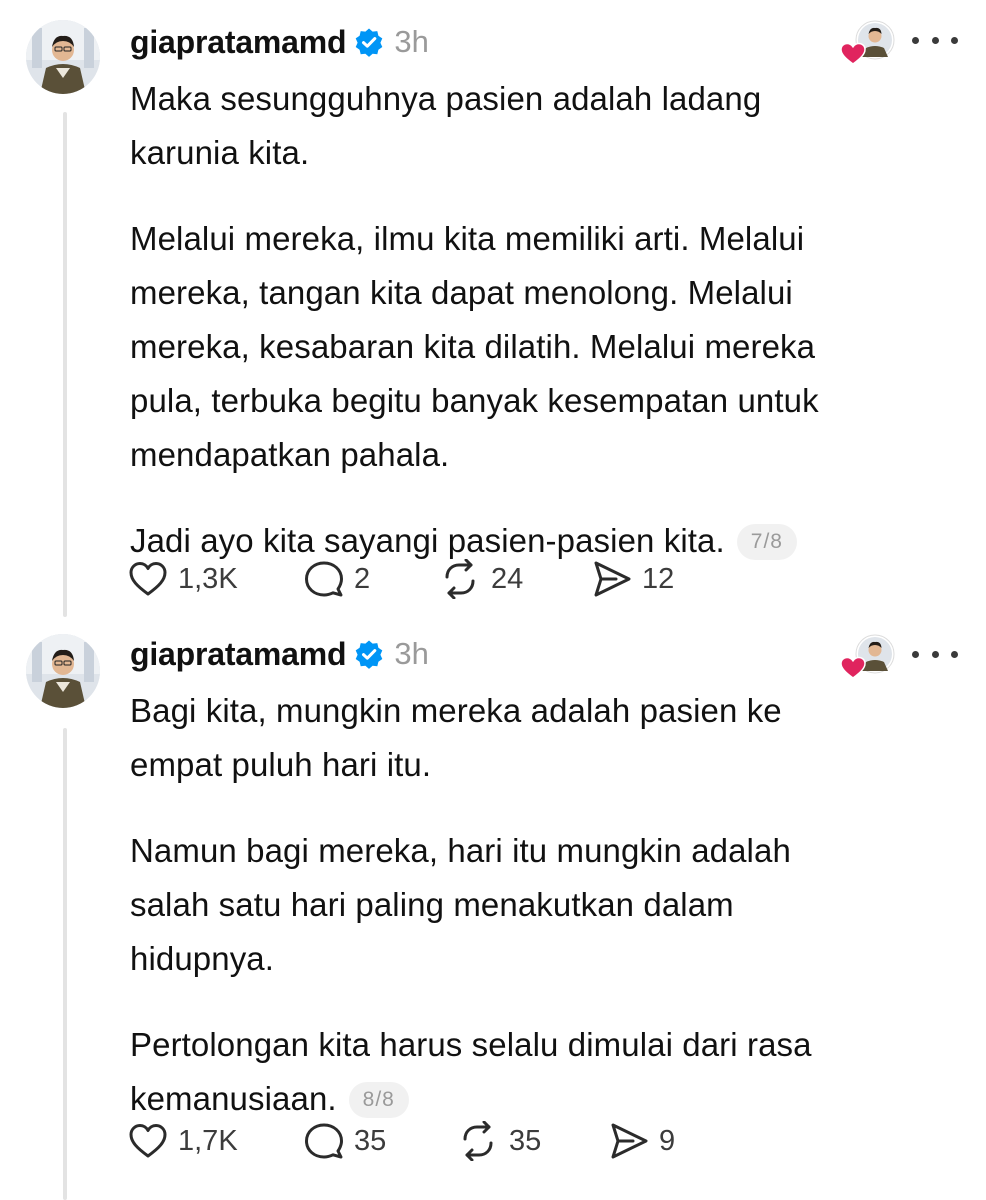 This screenshot has width=986, height=1200. Describe the element at coordinates (208, 1140) in the screenshot. I see `like-count: 1,7K` at that location.